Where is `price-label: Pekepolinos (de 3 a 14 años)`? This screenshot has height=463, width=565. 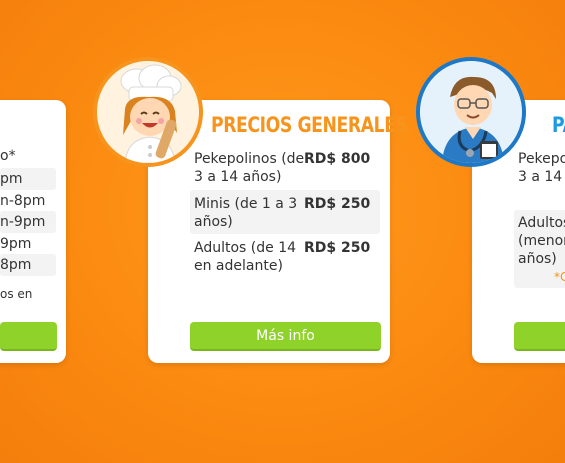
price-label: Pekepolinos (de 3 a 14 años) is located at coordinates (249, 168).